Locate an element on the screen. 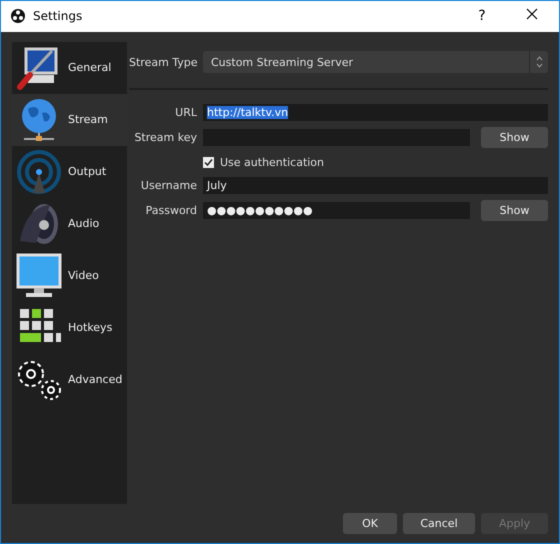  sidebar-item: Audio is located at coordinates (69, 224).